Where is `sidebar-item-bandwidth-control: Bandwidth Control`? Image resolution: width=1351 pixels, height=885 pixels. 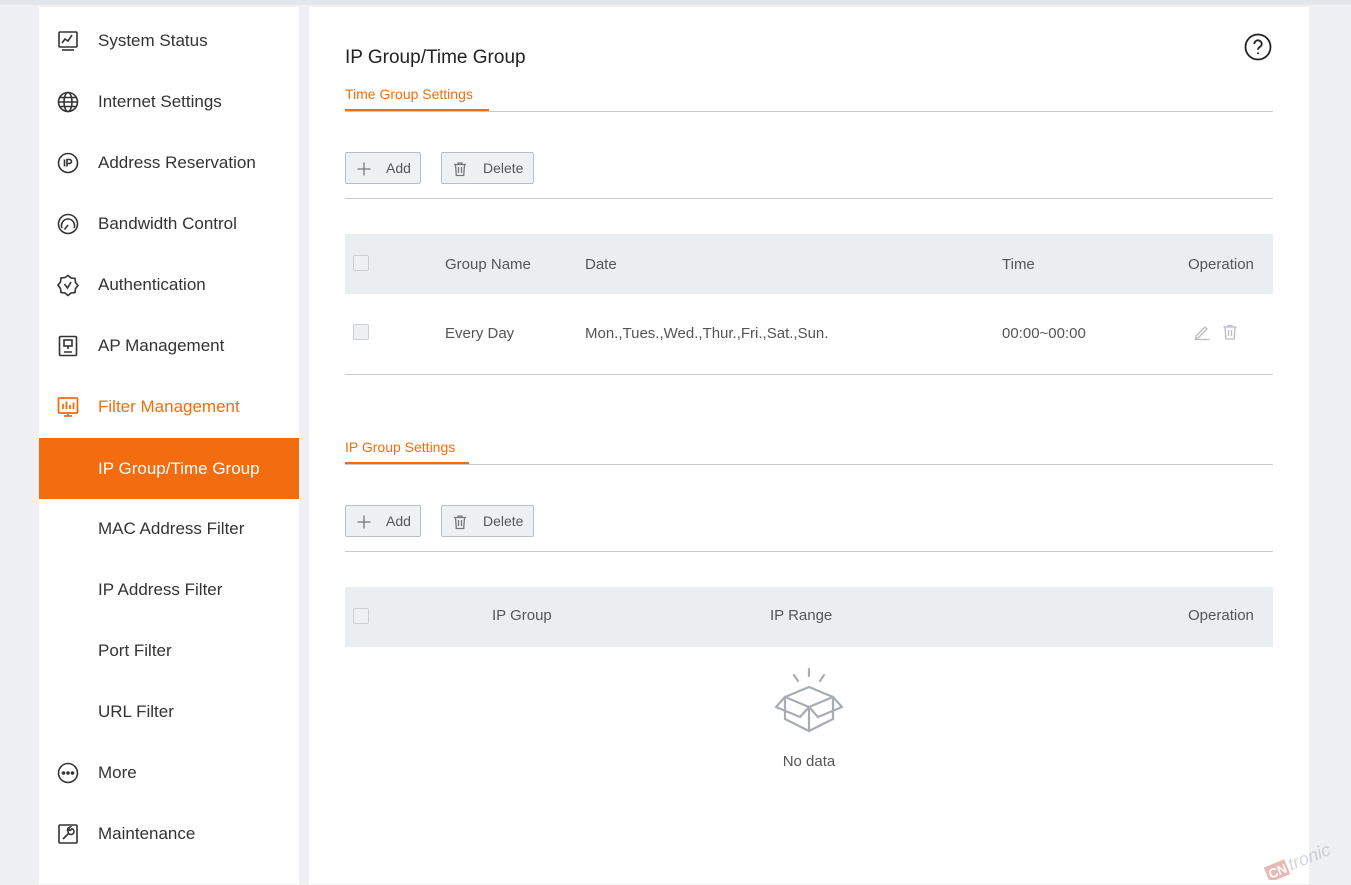
sidebar-item-bandwidth-control: Bandwidth Control is located at coordinates (169, 223).